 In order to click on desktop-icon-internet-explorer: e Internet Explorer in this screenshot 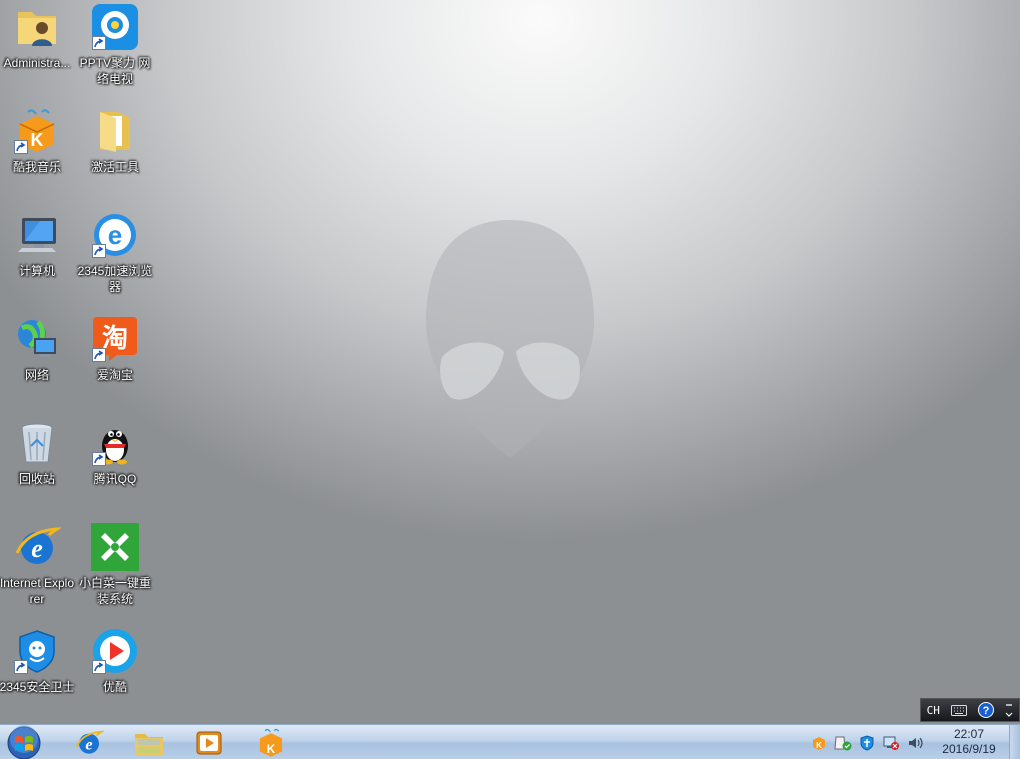, I will do `click(38, 572)`.